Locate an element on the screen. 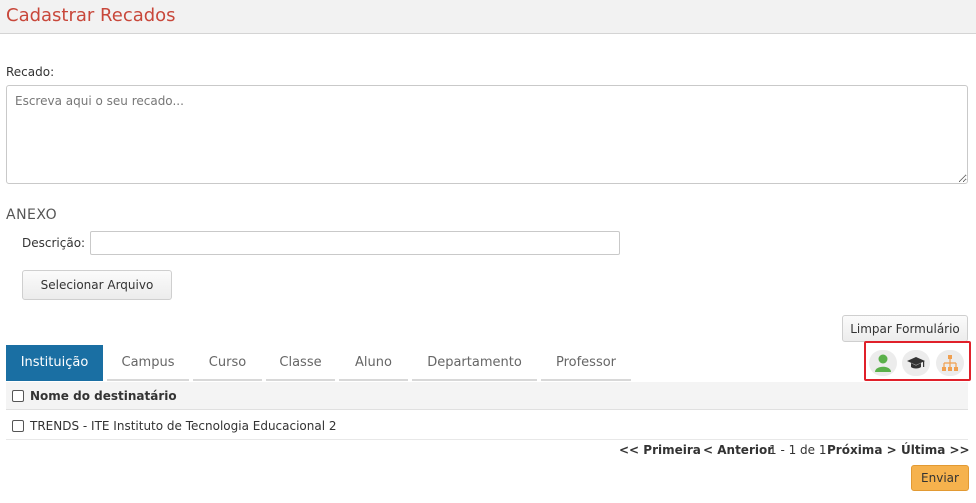 The image size is (976, 503). tab-curso: Curso is located at coordinates (227, 363).